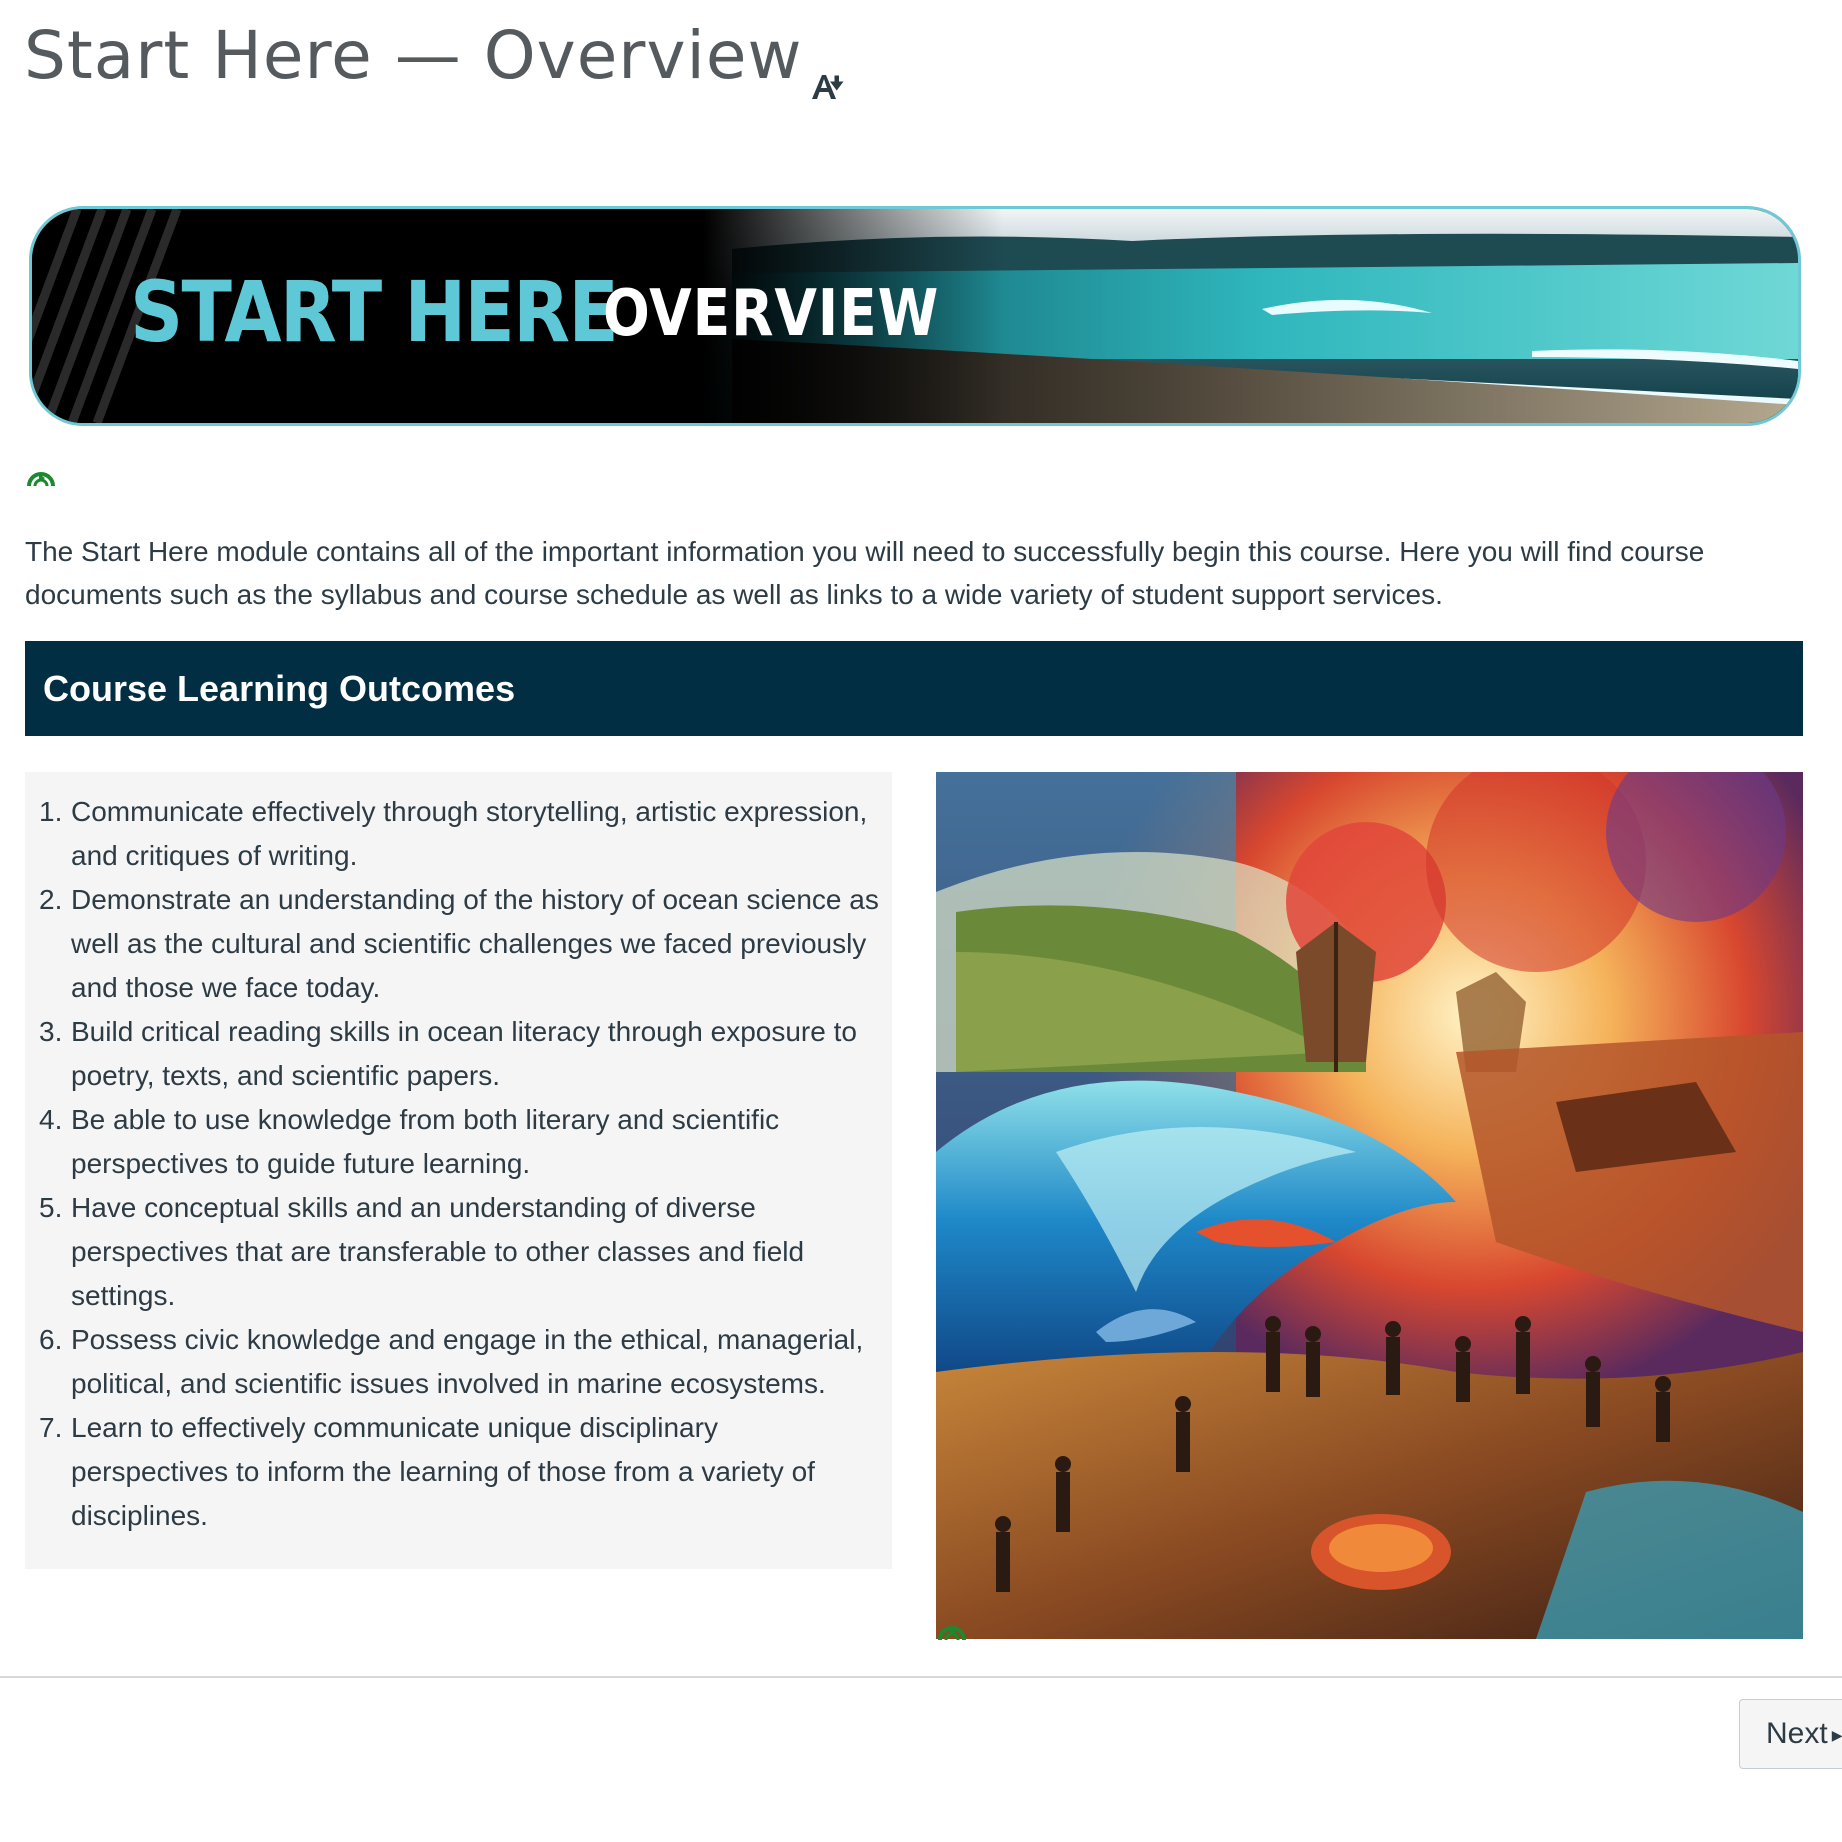 This screenshot has width=1842, height=1842. Describe the element at coordinates (921, 1677) in the screenshot. I see `footer-divider` at that location.